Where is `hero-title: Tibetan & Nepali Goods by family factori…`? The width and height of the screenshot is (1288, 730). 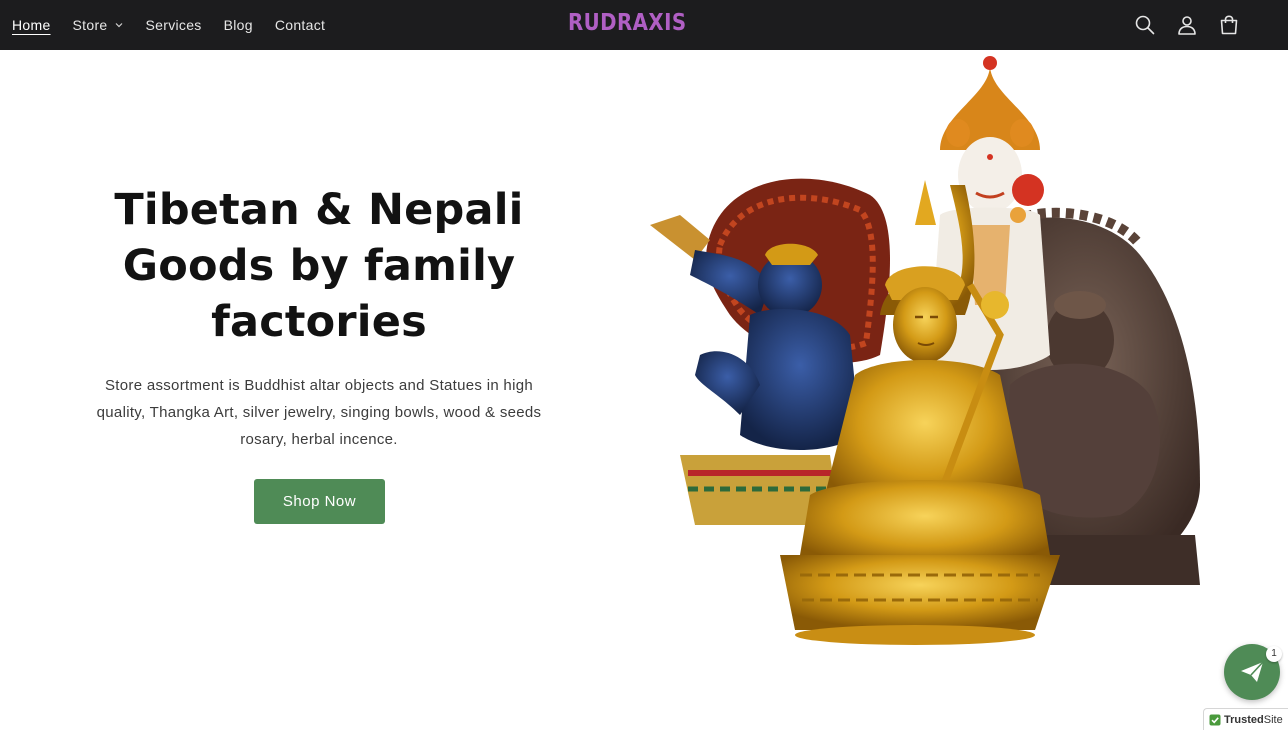
hero-title: Tibetan & Nepali Goods by family factori… is located at coordinates (319, 266).